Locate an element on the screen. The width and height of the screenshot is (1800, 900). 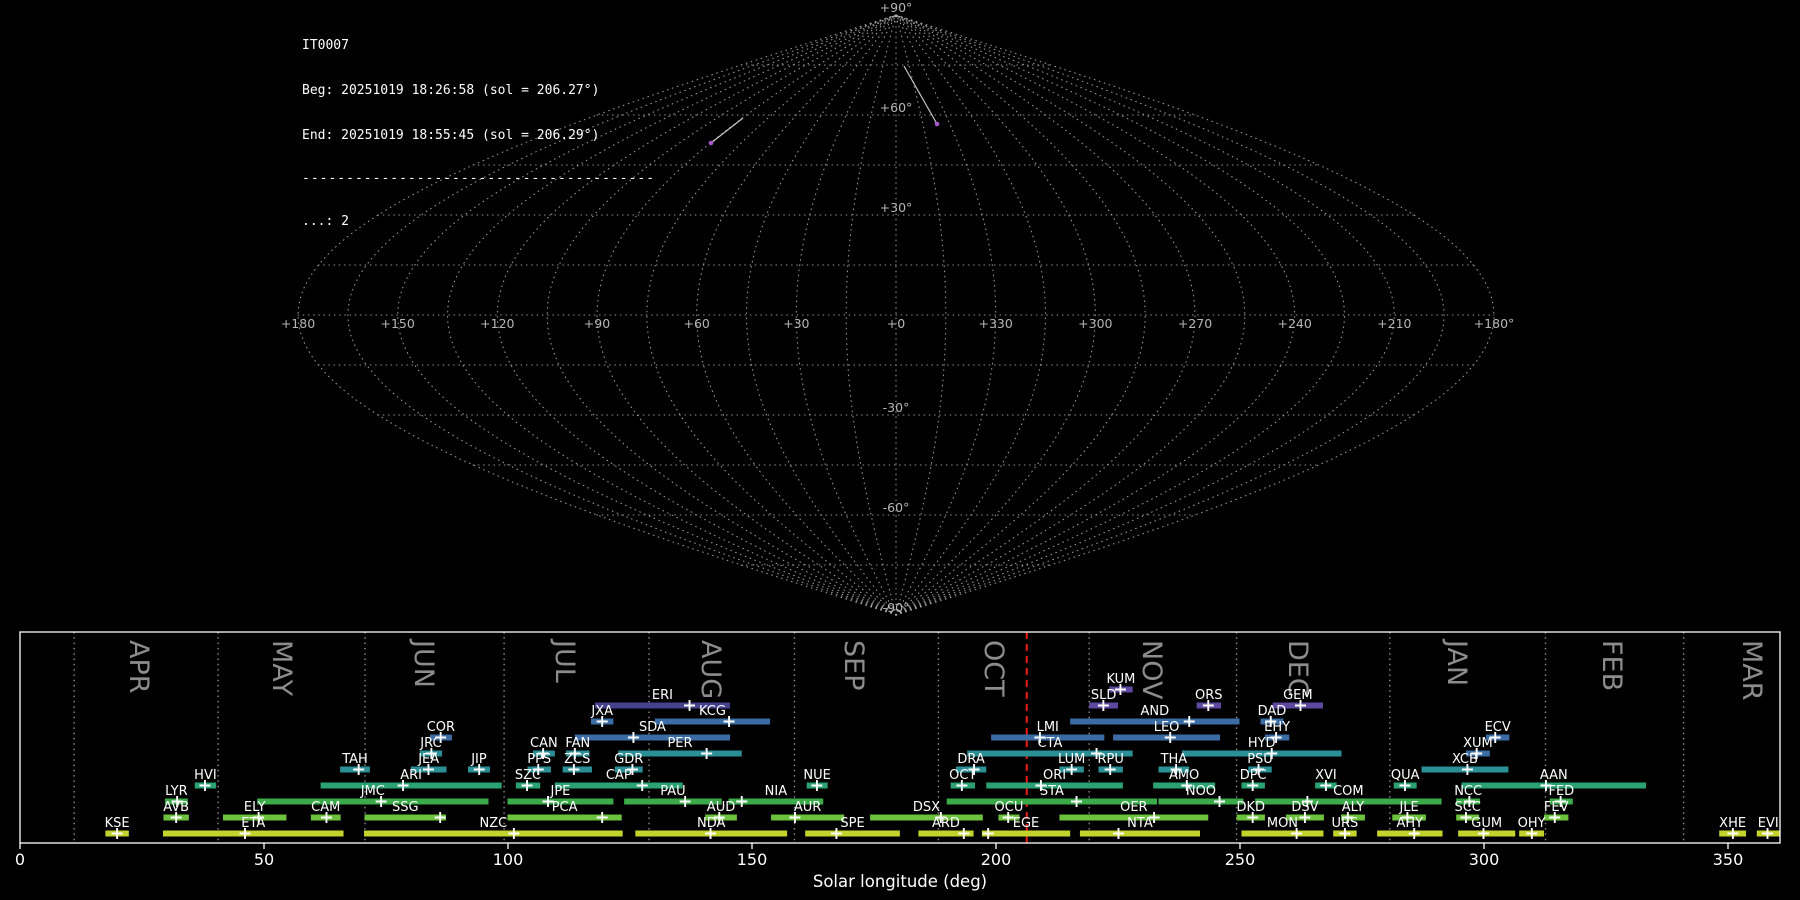
shower-label-NZC: NZC is located at coordinates (494, 823).